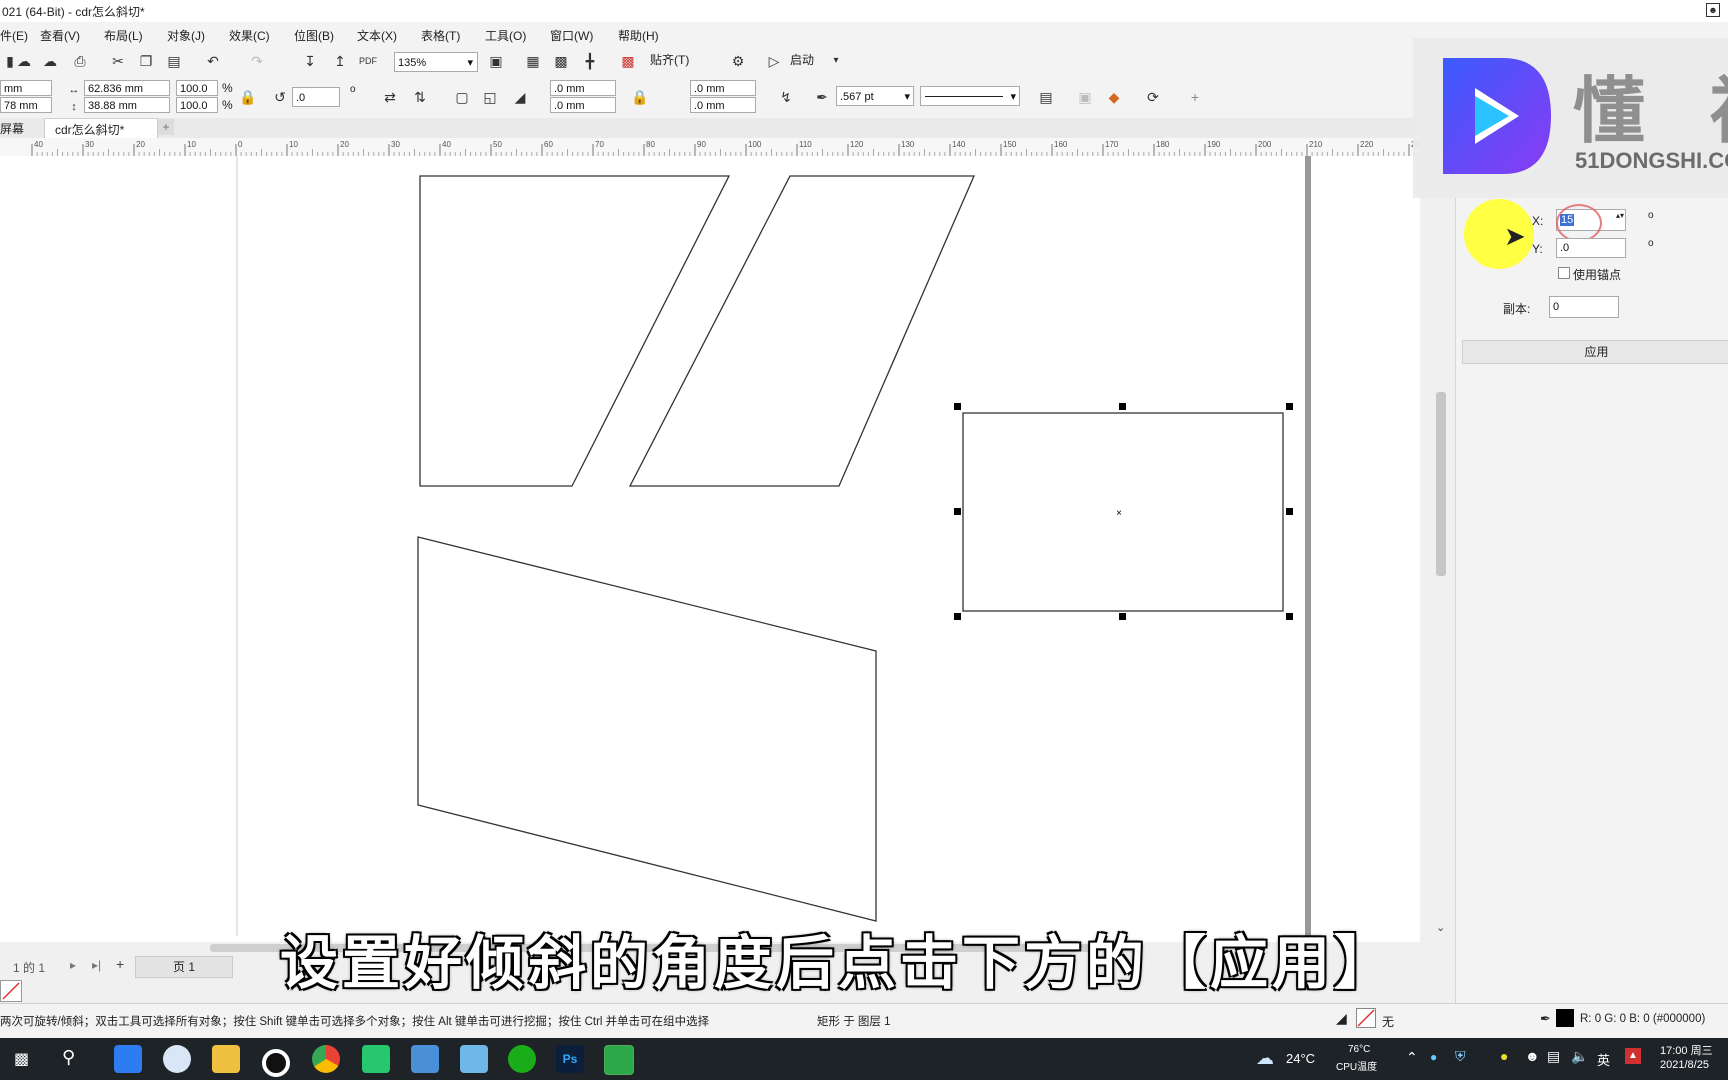  I want to click on weather-icon: ☁, so click(1265, 1058).